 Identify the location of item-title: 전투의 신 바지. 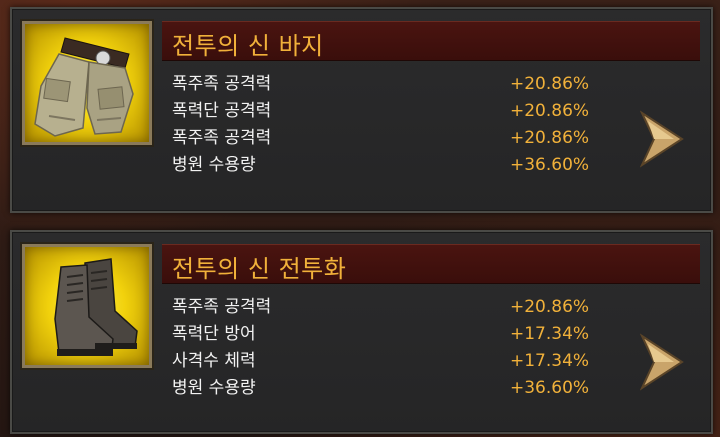
(248, 46).